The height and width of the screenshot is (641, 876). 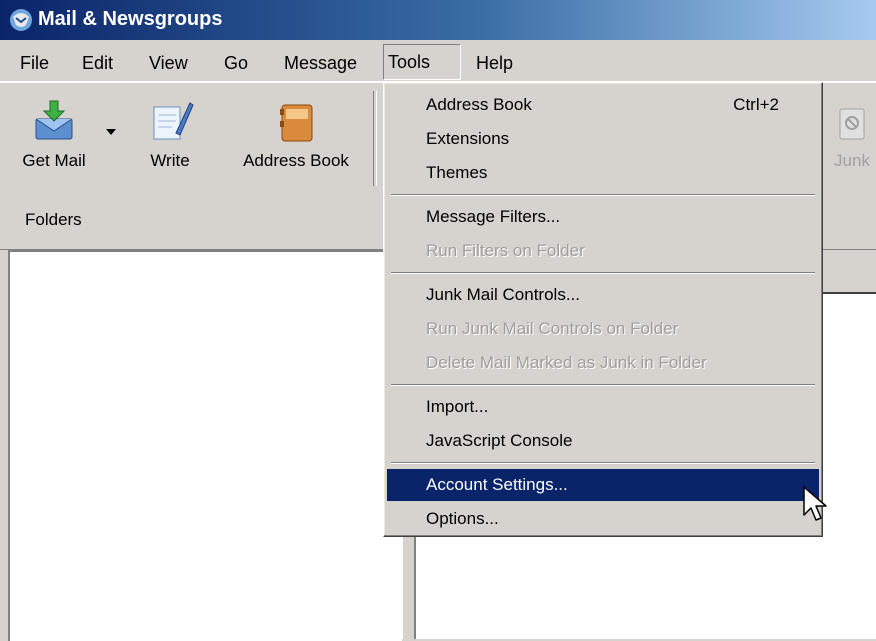 I want to click on menu-item-label: Delete Mail Marked as Junk in Folder, so click(x=566, y=362).